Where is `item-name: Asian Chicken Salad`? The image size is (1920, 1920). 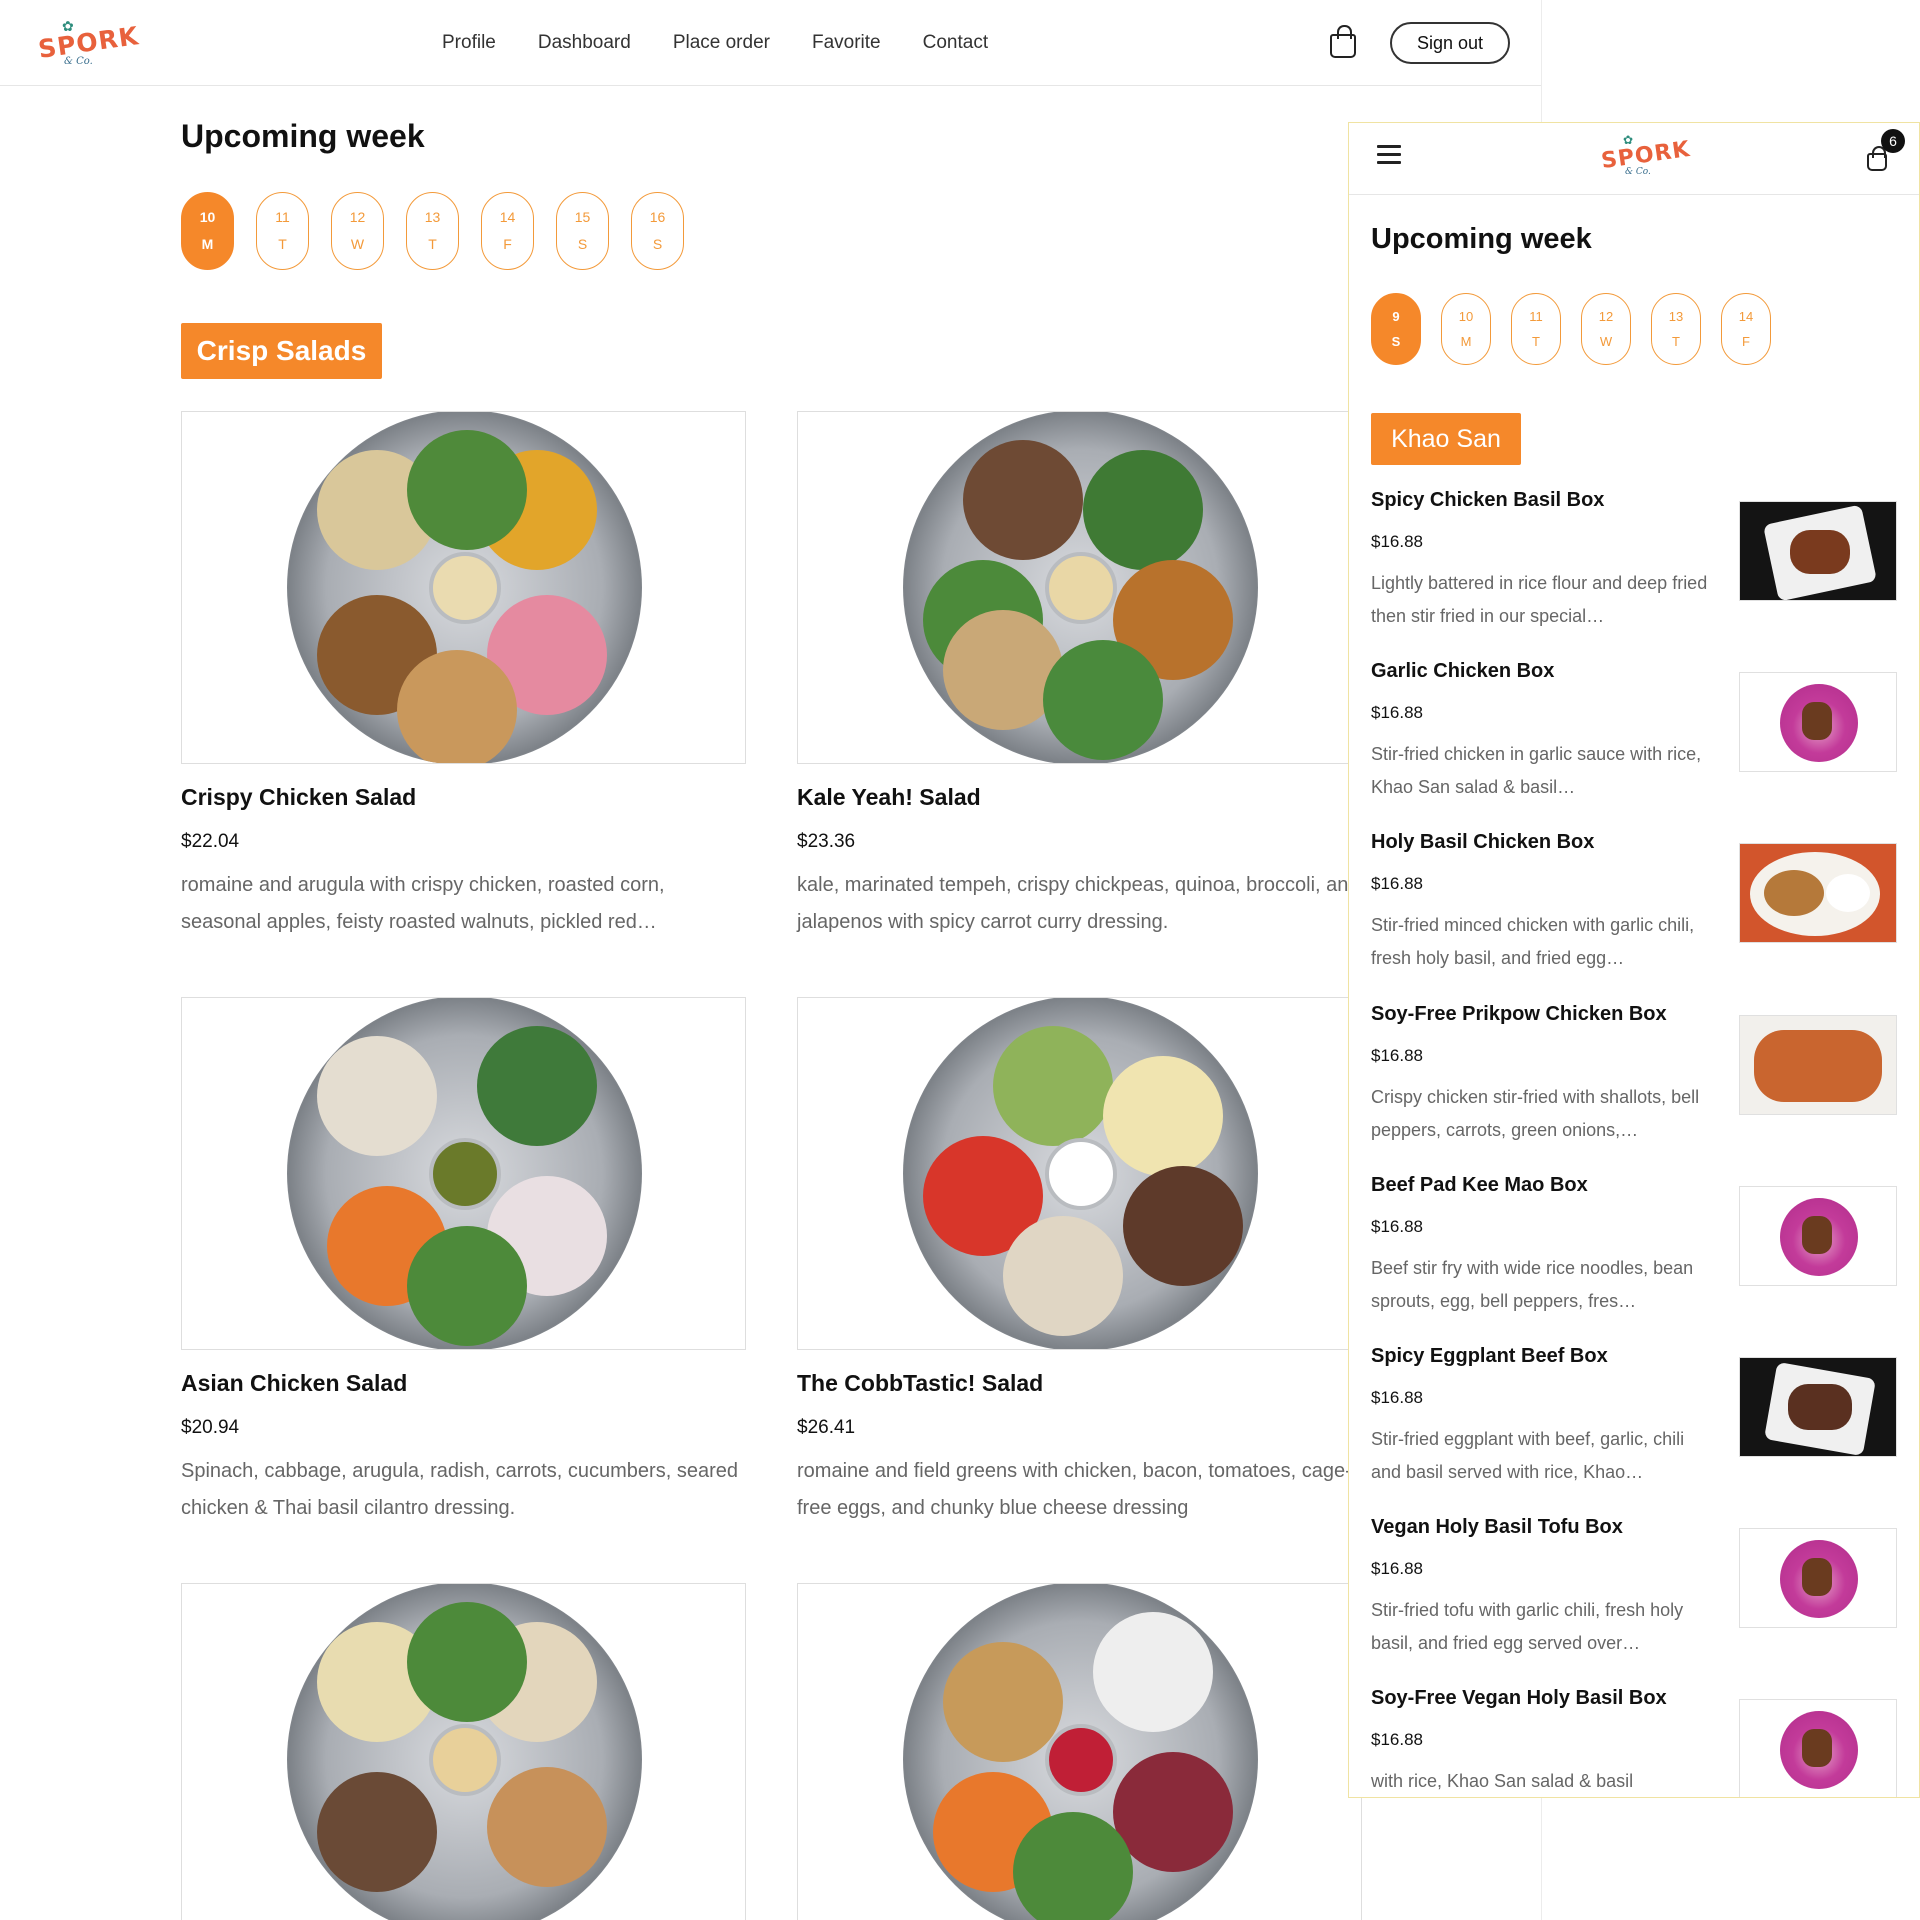 item-name: Asian Chicken Salad is located at coordinates (294, 1383).